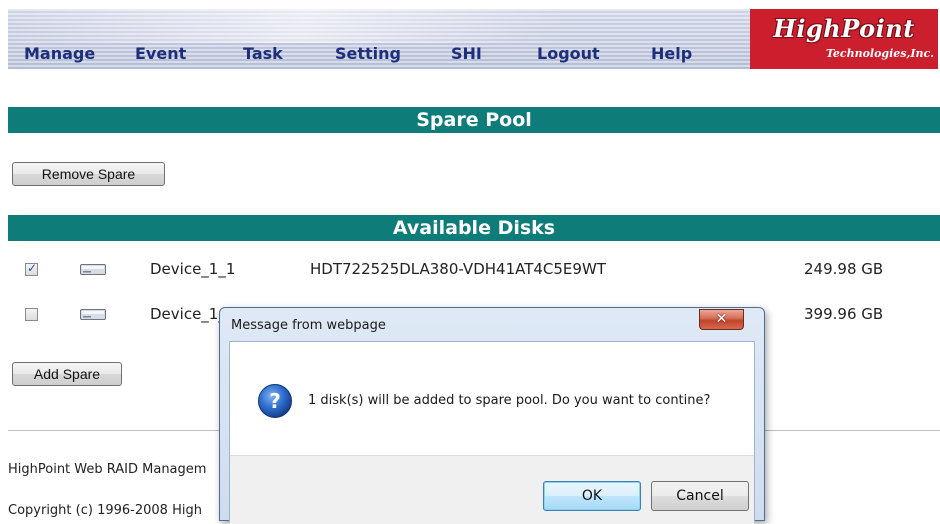 Image resolution: width=940 pixels, height=524 pixels. What do you see at coordinates (474, 120) in the screenshot?
I see `spare-pool-header: Spare Pool` at bounding box center [474, 120].